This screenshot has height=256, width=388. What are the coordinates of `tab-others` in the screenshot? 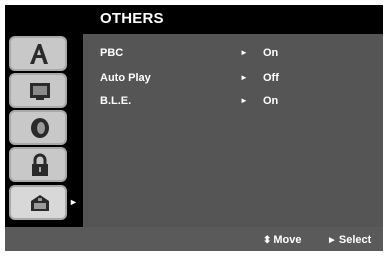 It's located at (38, 202).